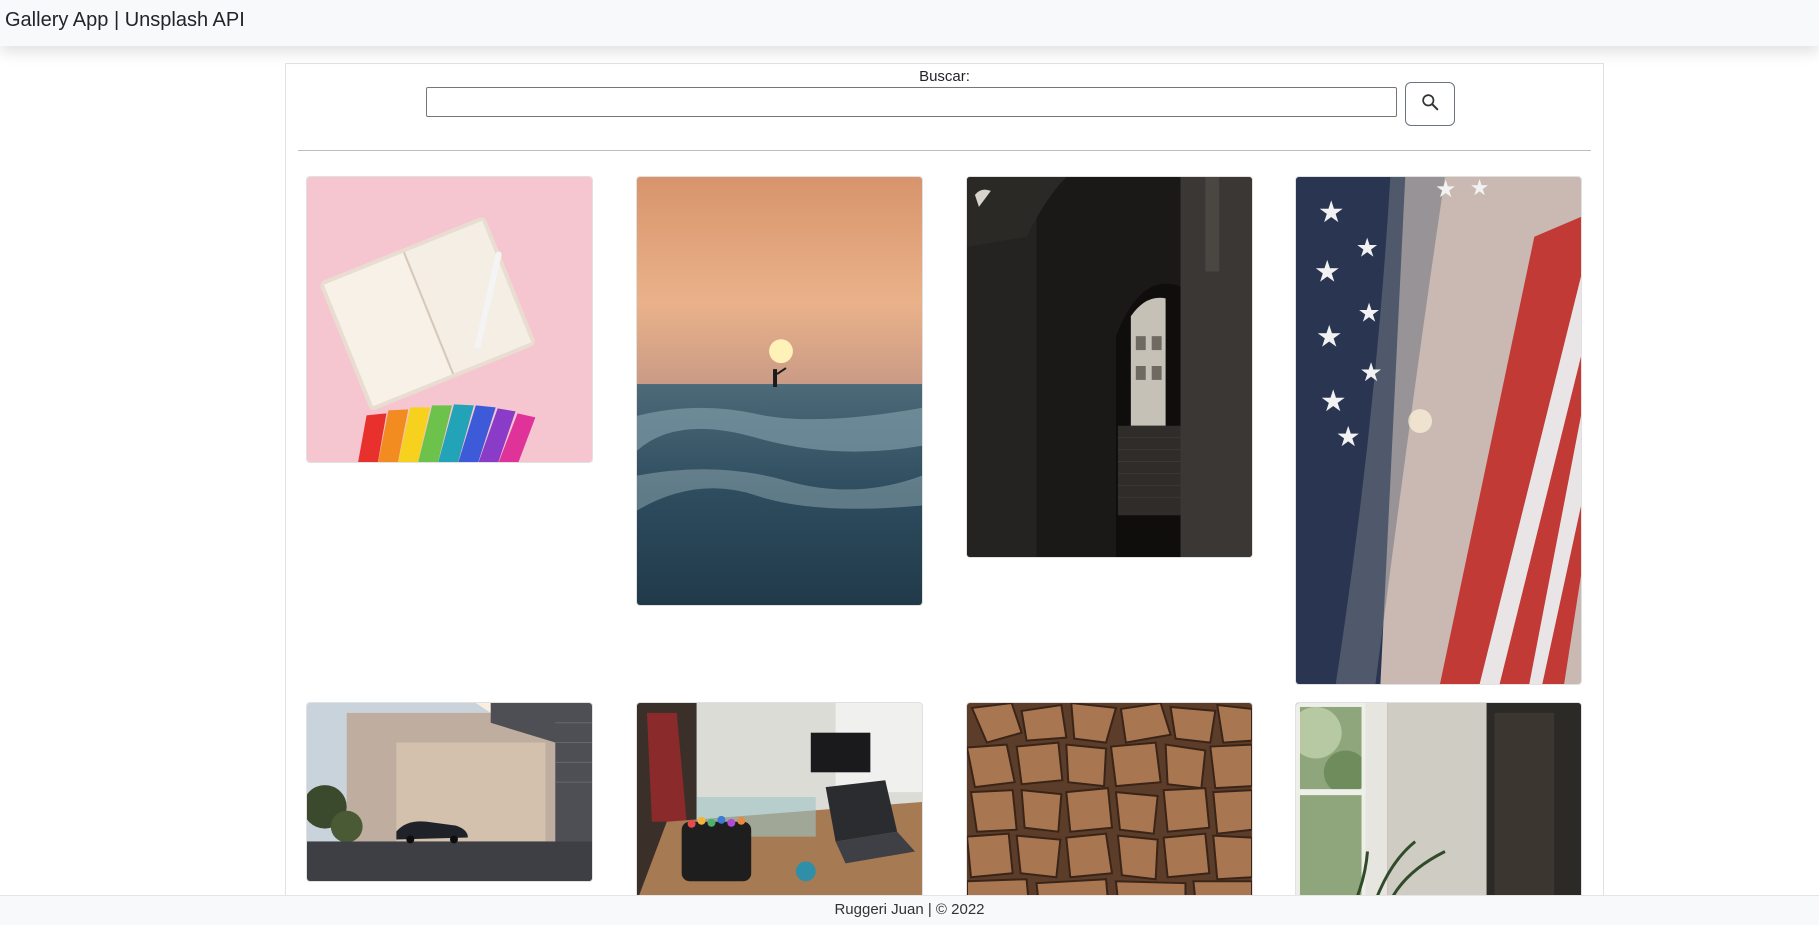 The height and width of the screenshot is (925, 1819). I want to click on photo-surfer-at-sunset, so click(779, 391).